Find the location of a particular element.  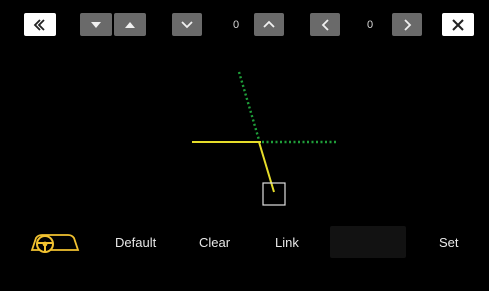

horizontal-left-button is located at coordinates (325, 24).